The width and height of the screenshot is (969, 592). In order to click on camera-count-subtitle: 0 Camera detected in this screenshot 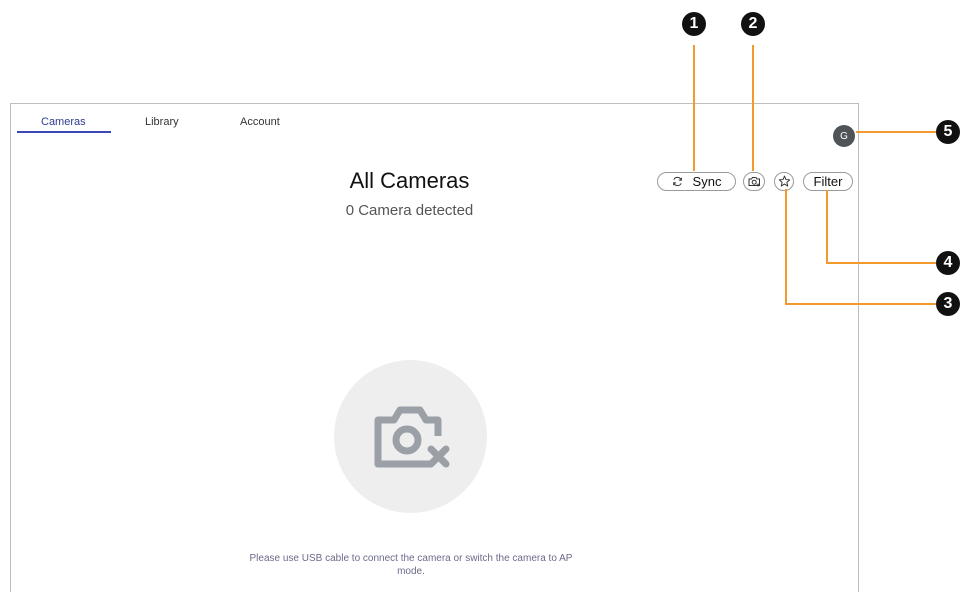, I will do `click(409, 210)`.